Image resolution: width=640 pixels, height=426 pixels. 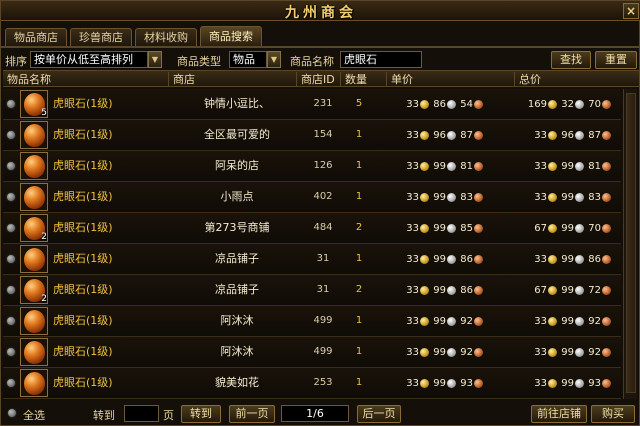 What do you see at coordinates (312, 104) in the screenshot?
I see `table-row: 5 虎眼石(1级) 钟情小逗比、 231 5 33 86 54 169 32 70` at bounding box center [312, 104].